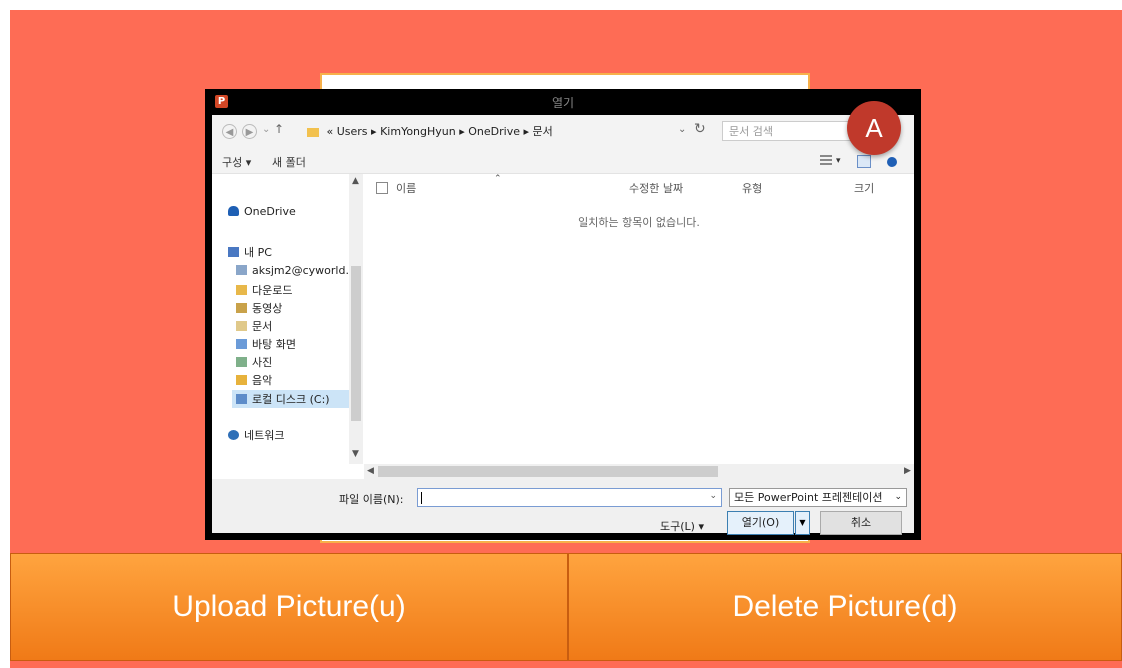 Image resolution: width=1122 pixels, height=668 pixels. I want to click on preview-pane-icon, so click(864, 161).